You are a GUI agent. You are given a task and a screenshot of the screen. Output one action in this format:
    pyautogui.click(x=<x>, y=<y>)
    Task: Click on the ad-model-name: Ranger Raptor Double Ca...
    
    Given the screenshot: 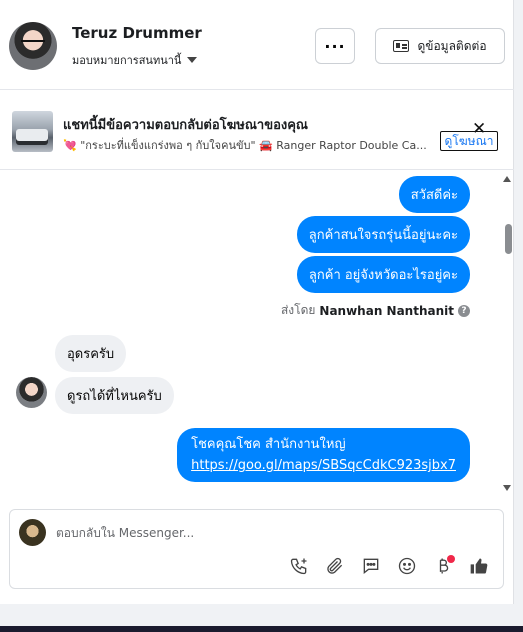 What is the action you would take?
    pyautogui.click(x=351, y=145)
    